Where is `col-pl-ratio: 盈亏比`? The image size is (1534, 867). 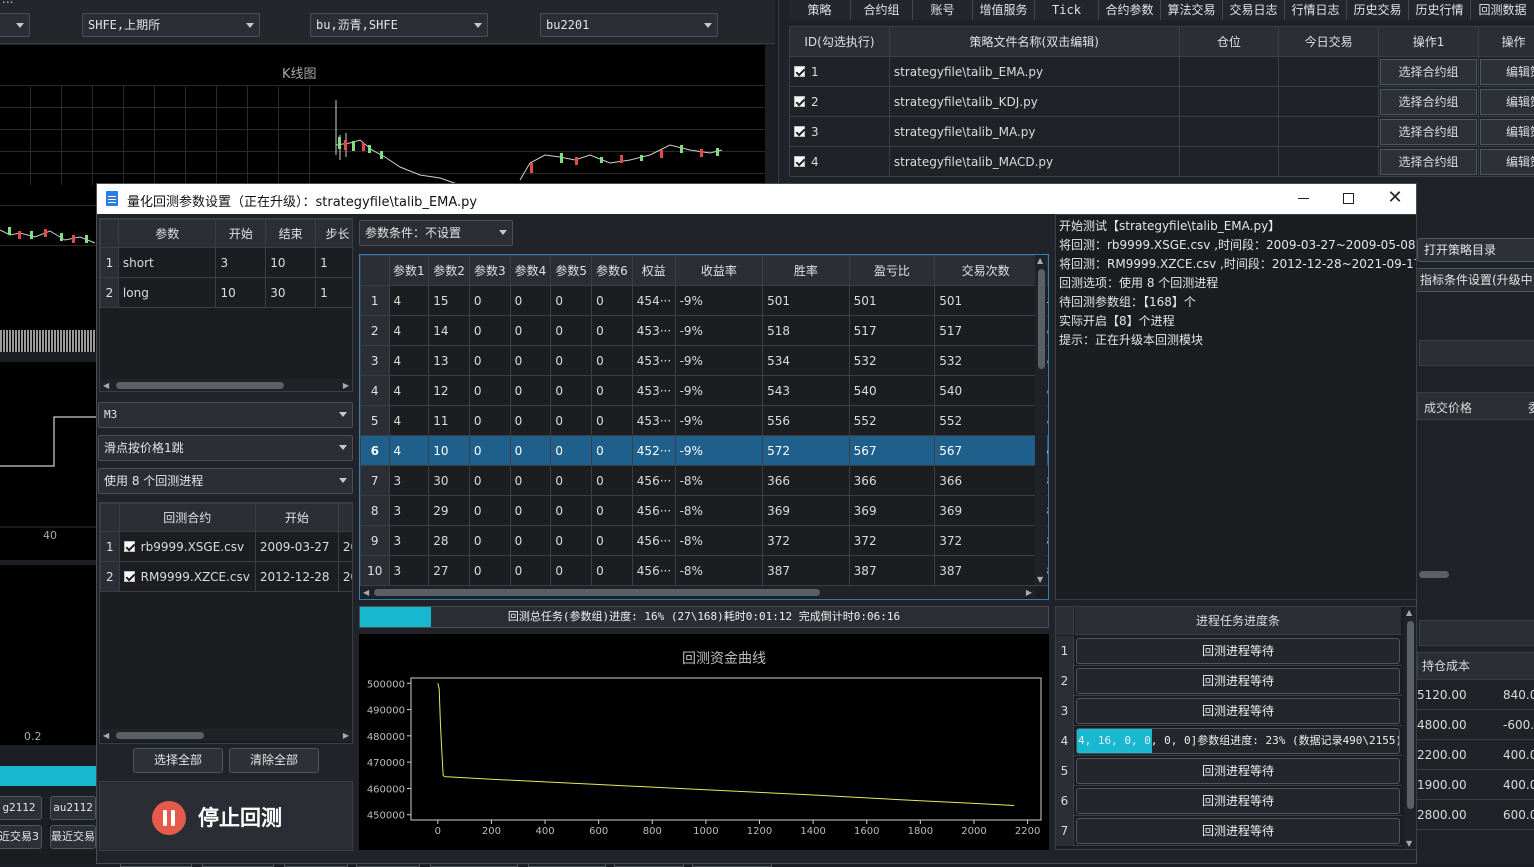
col-pl-ratio: 盈亏比 is located at coordinates (892, 271).